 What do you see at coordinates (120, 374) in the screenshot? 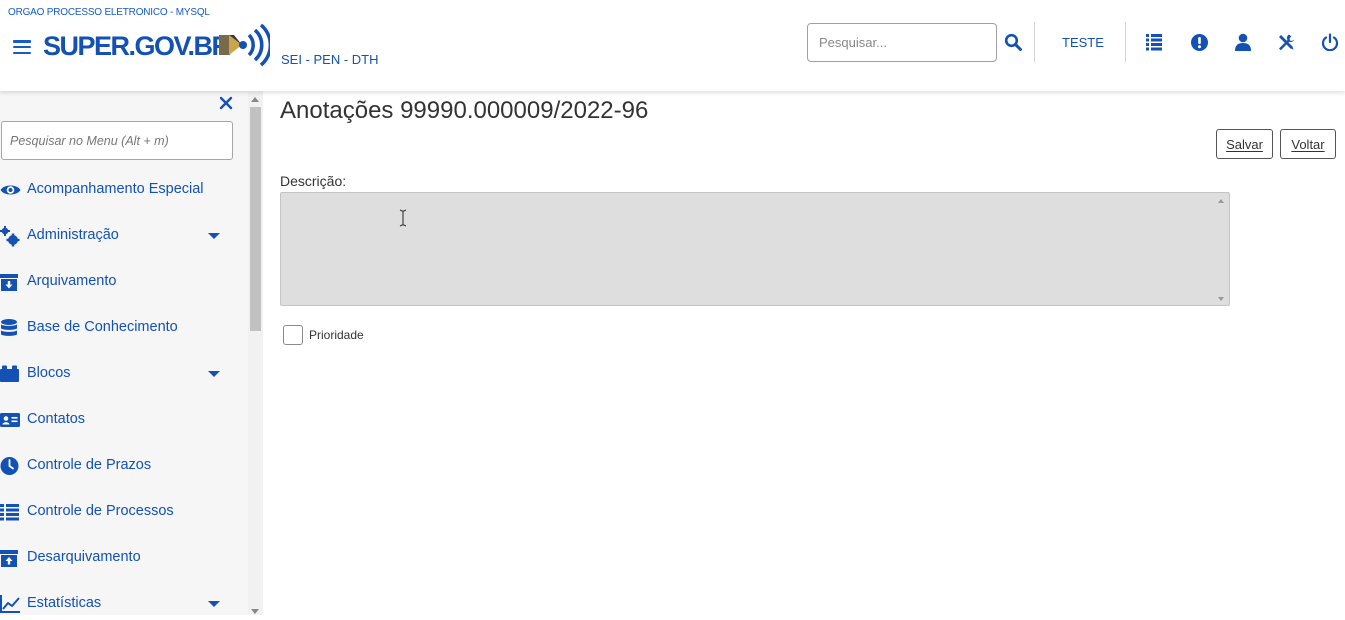
I see `sidebar-item-blocos: Blocos` at bounding box center [120, 374].